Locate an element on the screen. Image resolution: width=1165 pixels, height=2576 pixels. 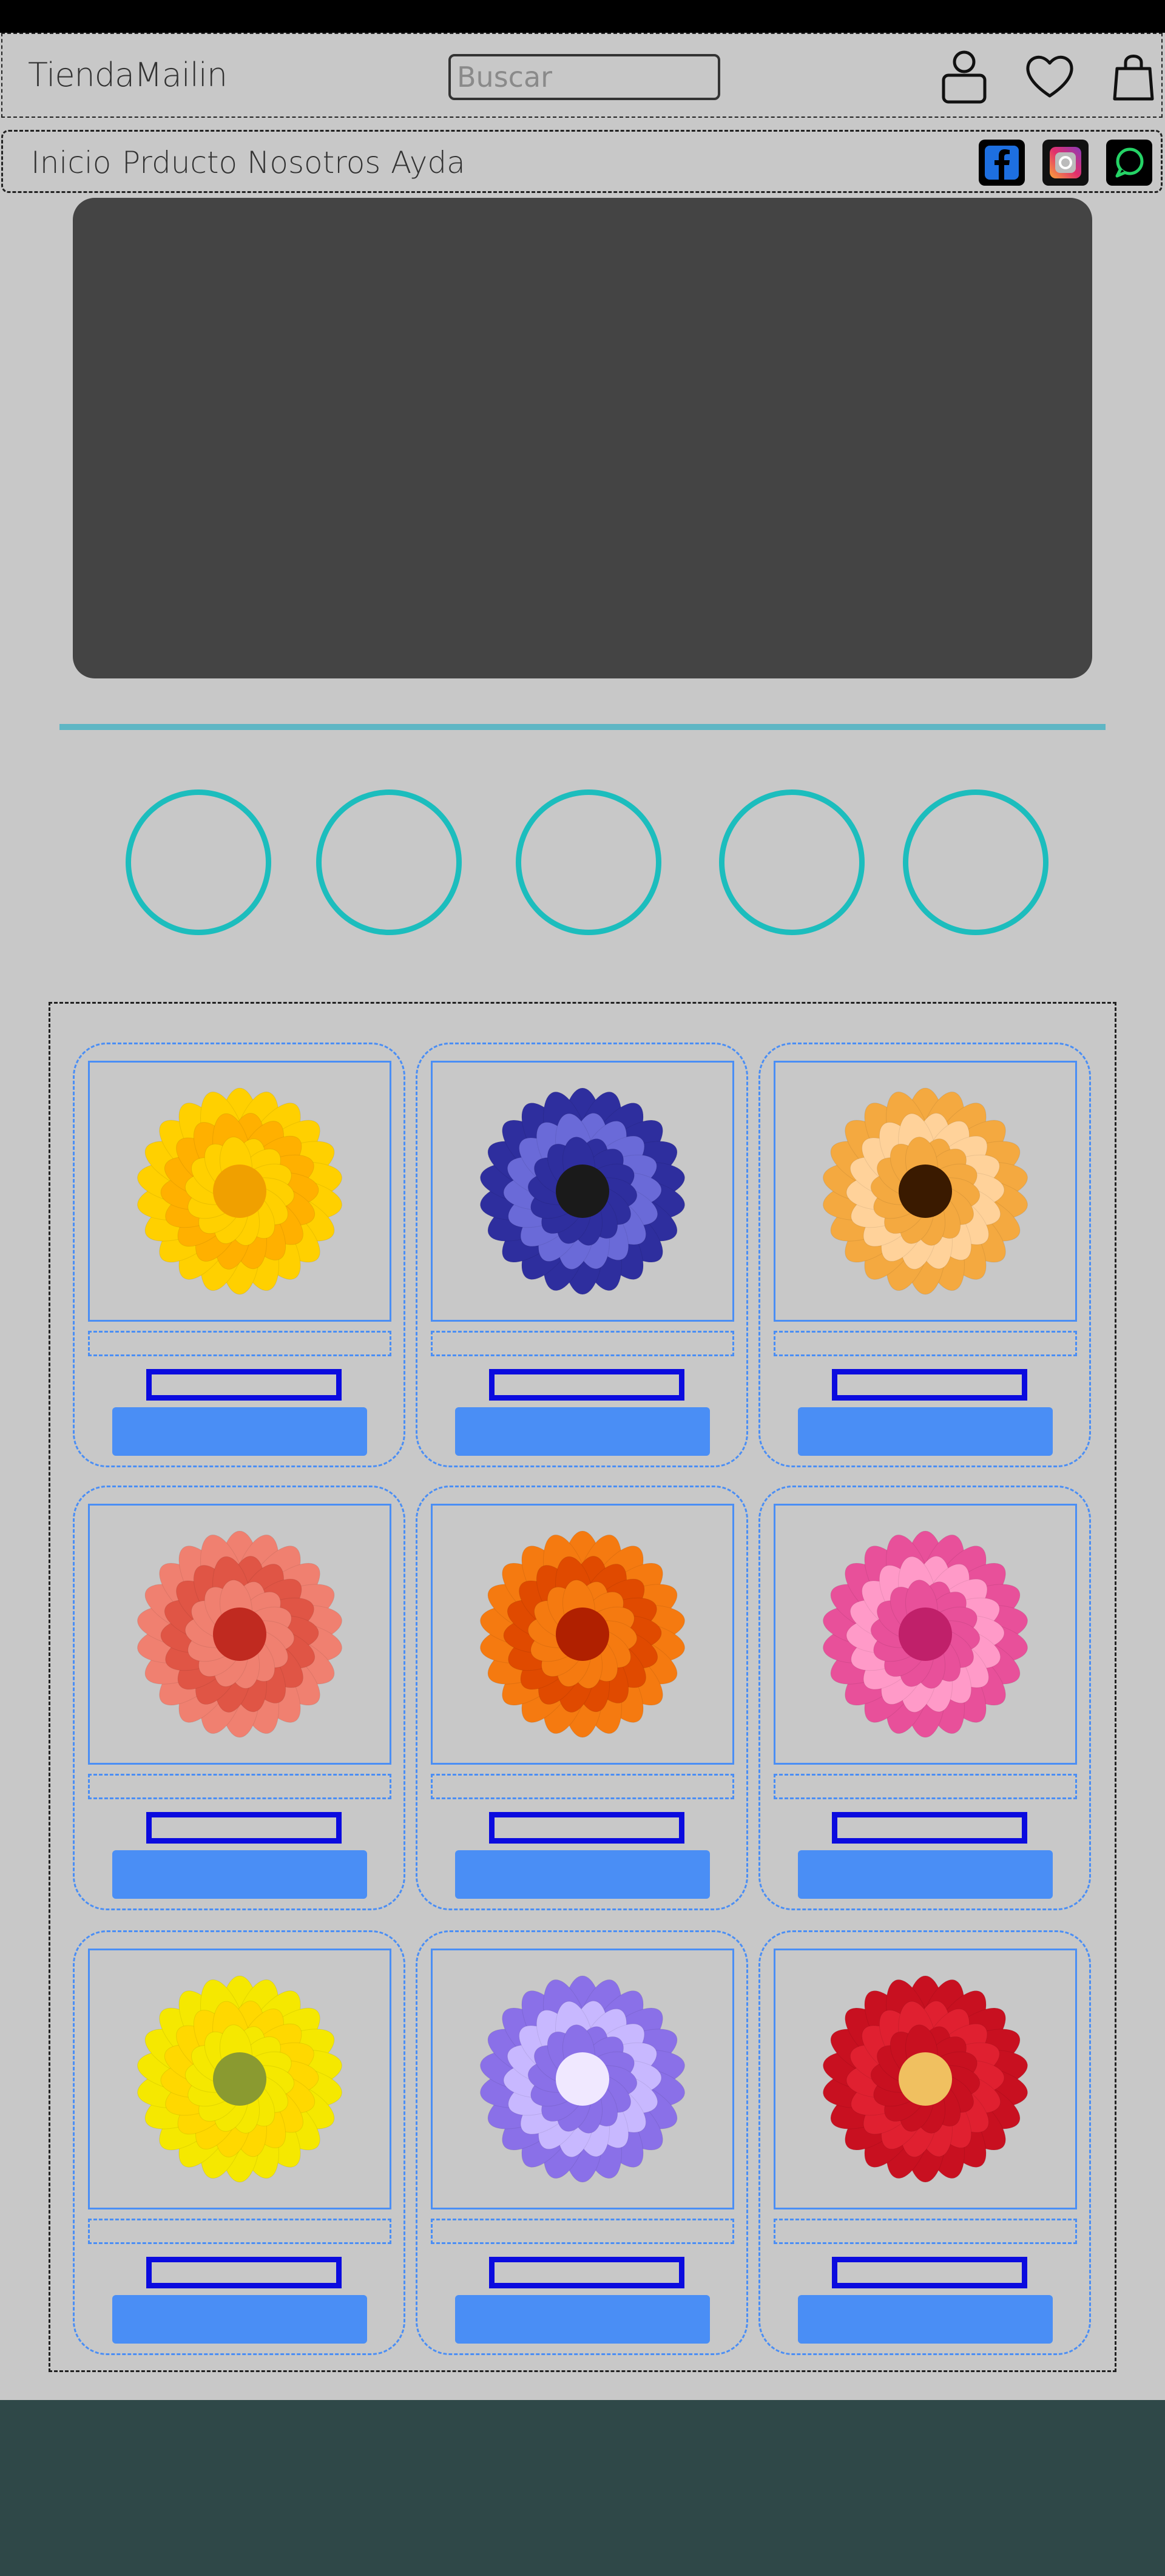
purple-geranium-flower-image is located at coordinates (582, 2079).